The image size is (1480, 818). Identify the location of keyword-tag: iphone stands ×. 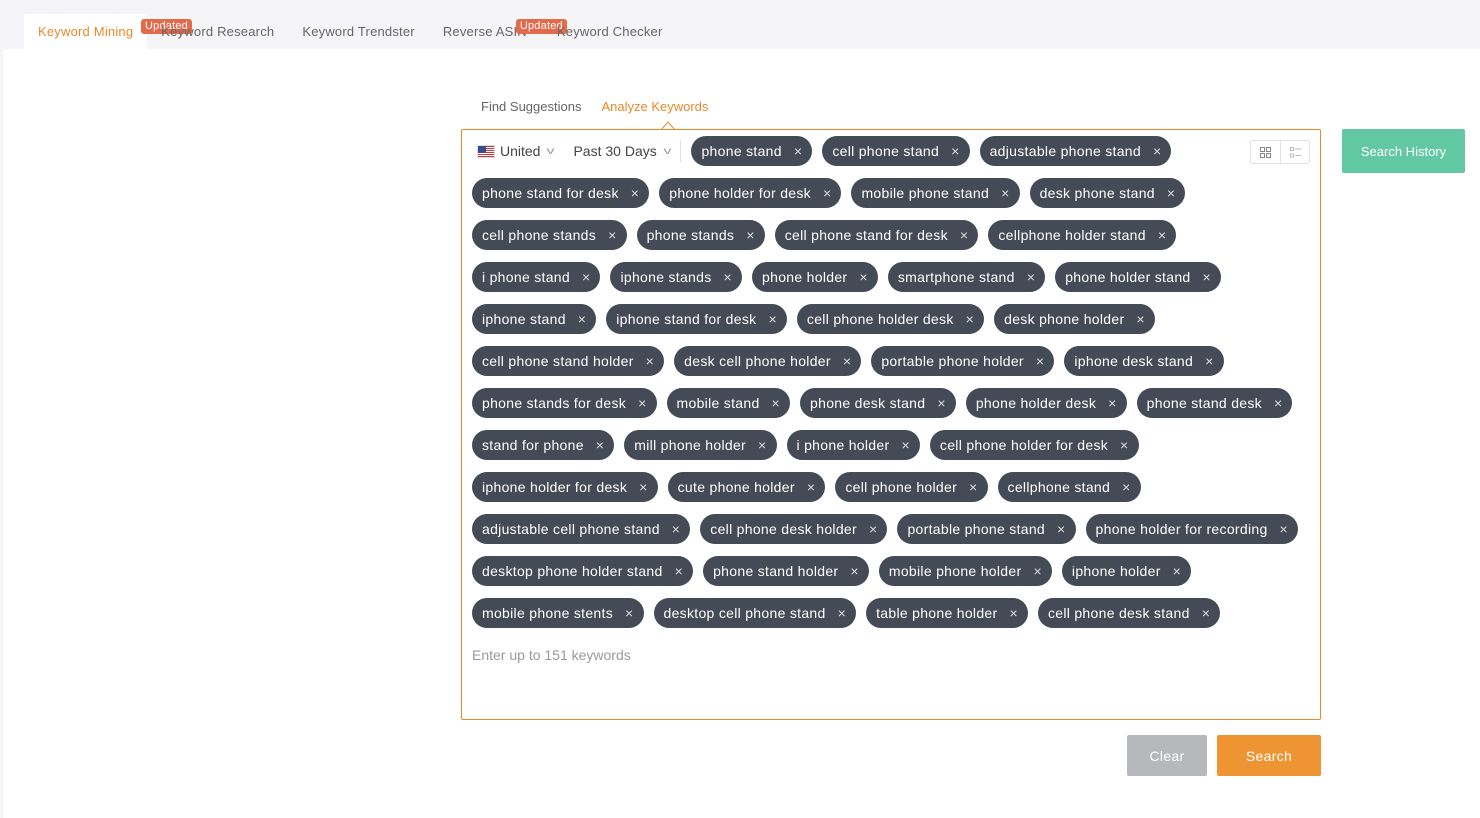
(676, 277).